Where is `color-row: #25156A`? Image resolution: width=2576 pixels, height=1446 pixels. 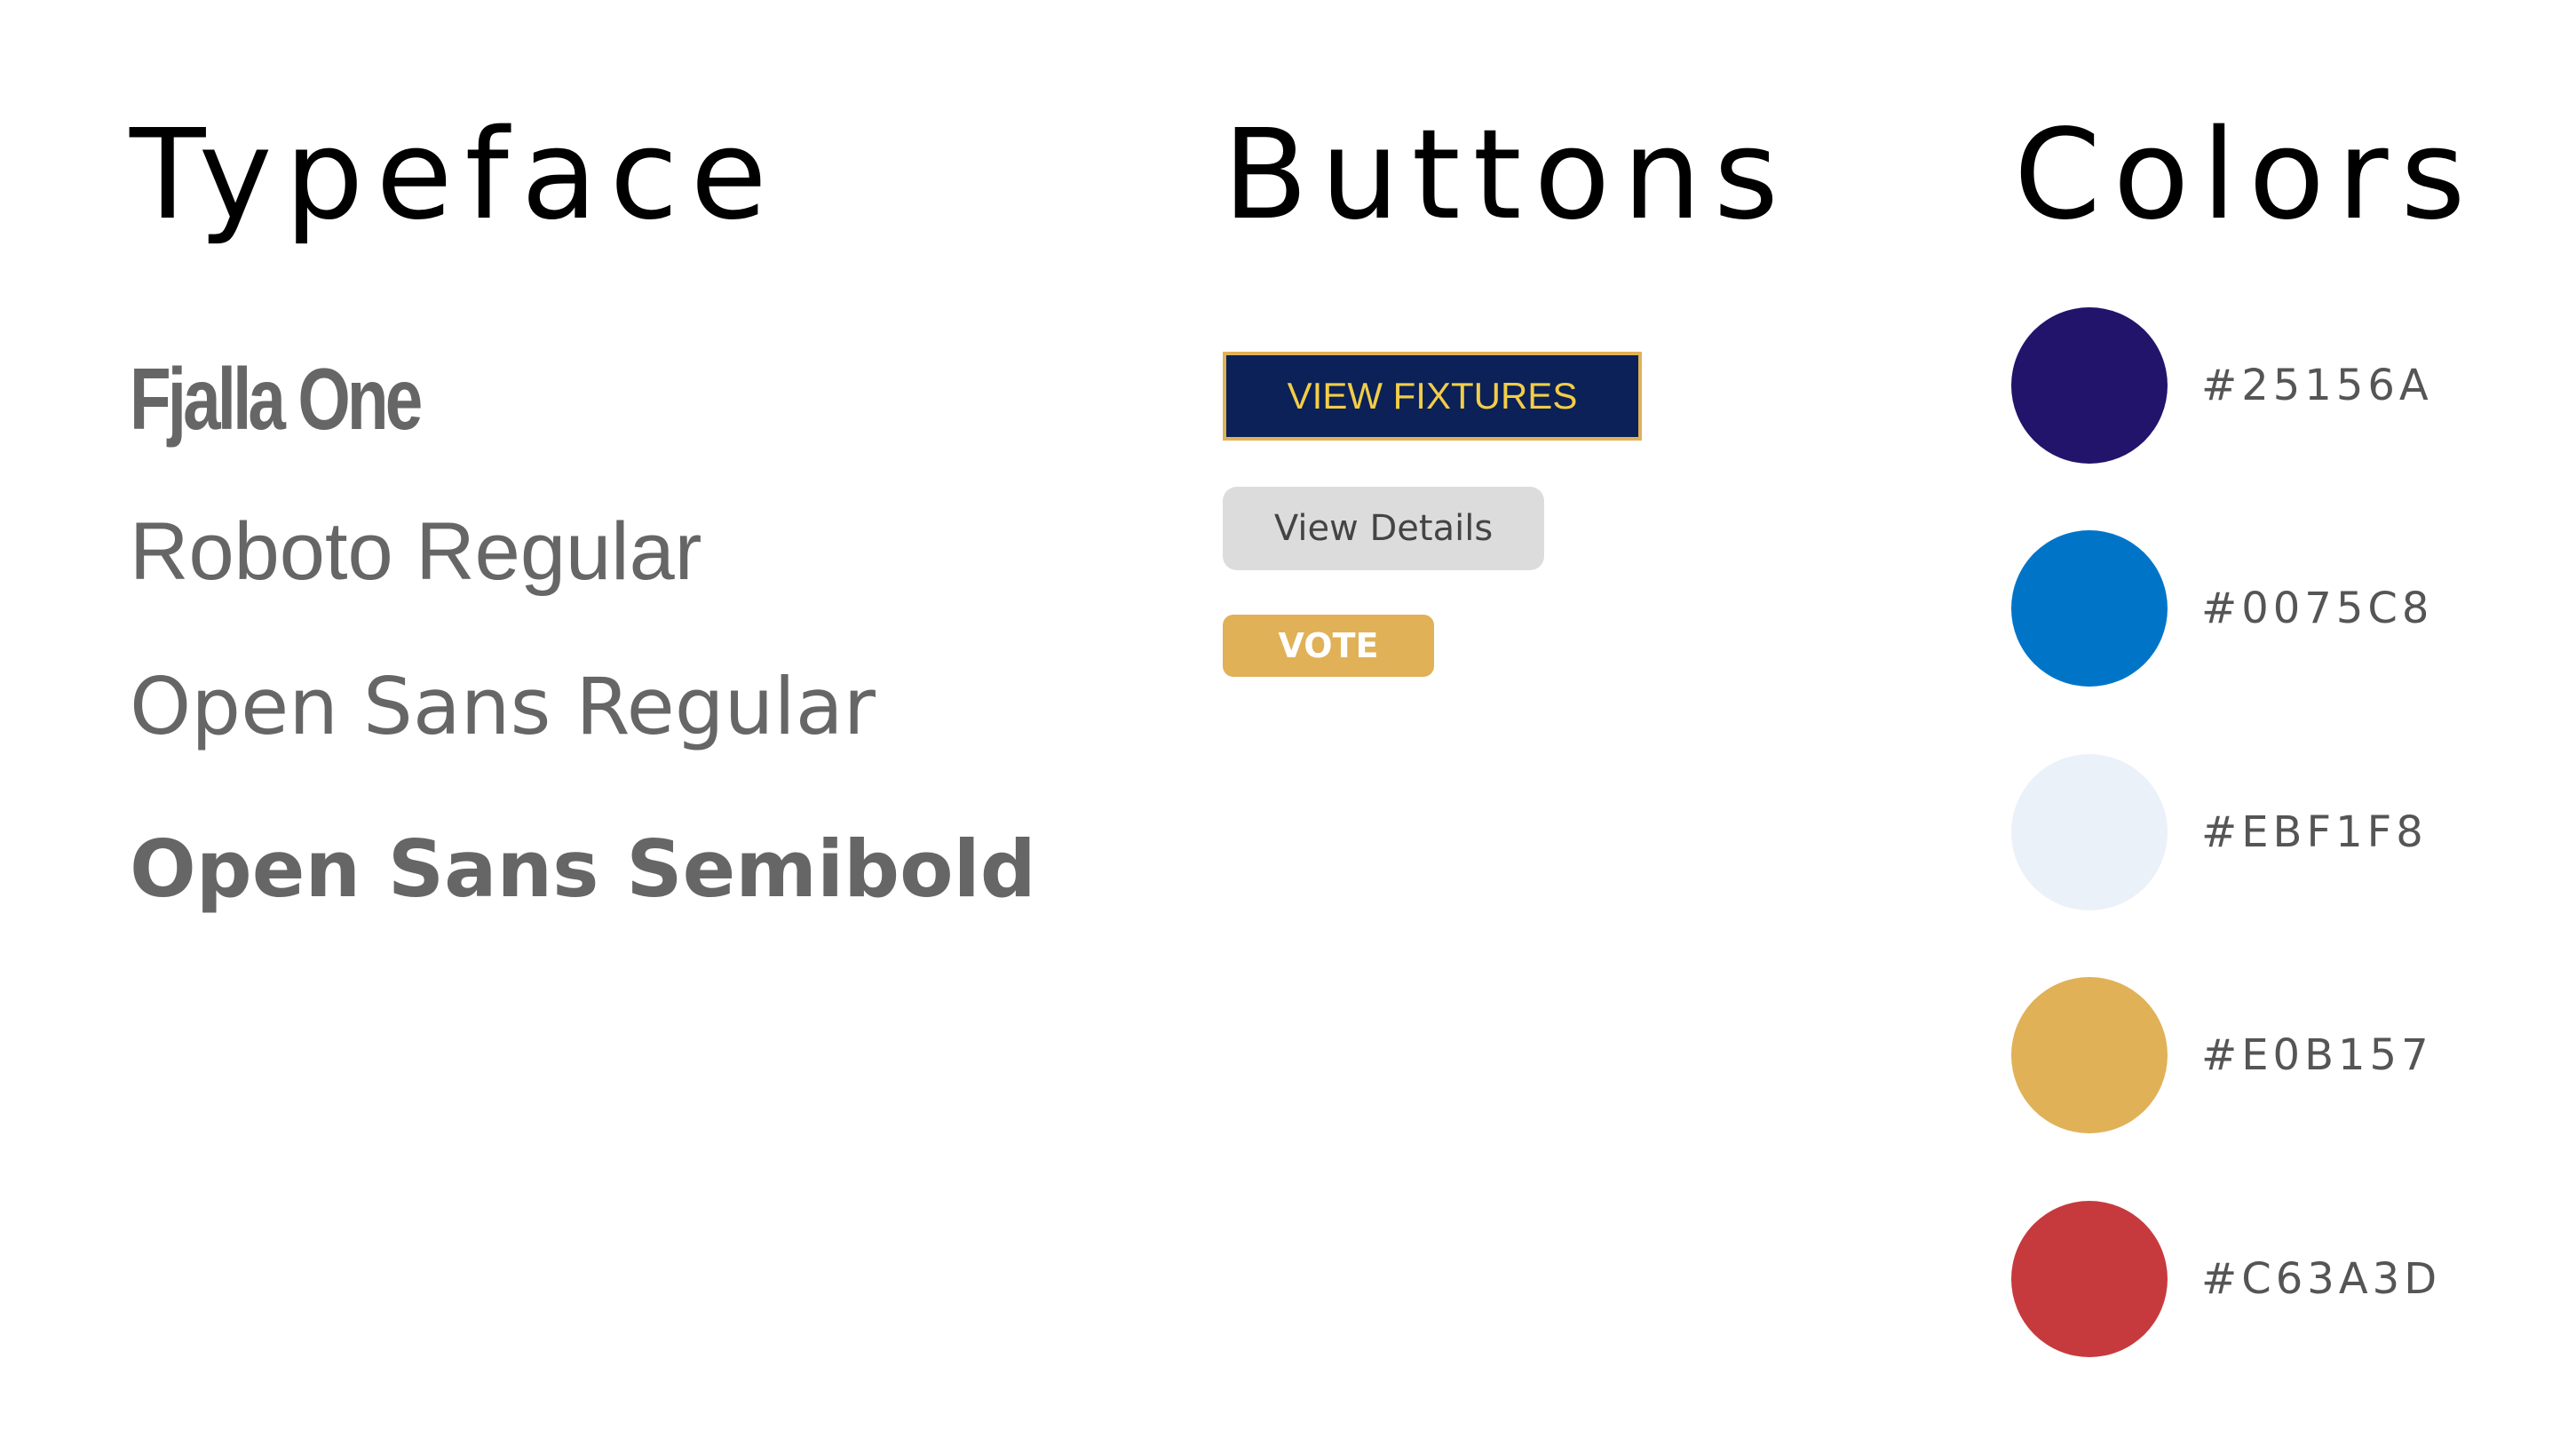
color-row: #25156A is located at coordinates (2222, 385).